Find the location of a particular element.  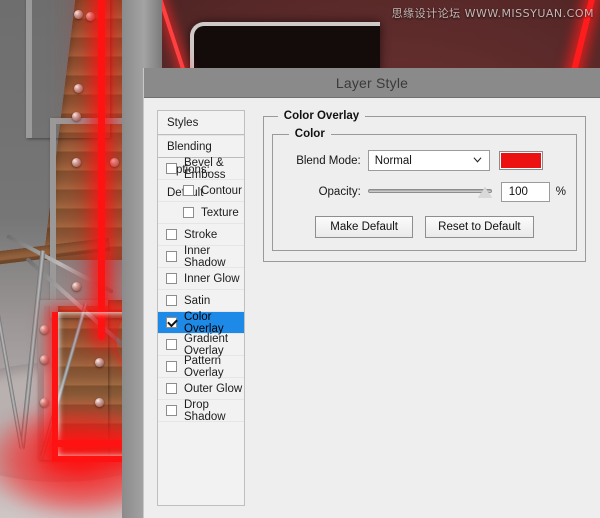

style-row-label: Bevel & Emboss is located at coordinates (205, 168).